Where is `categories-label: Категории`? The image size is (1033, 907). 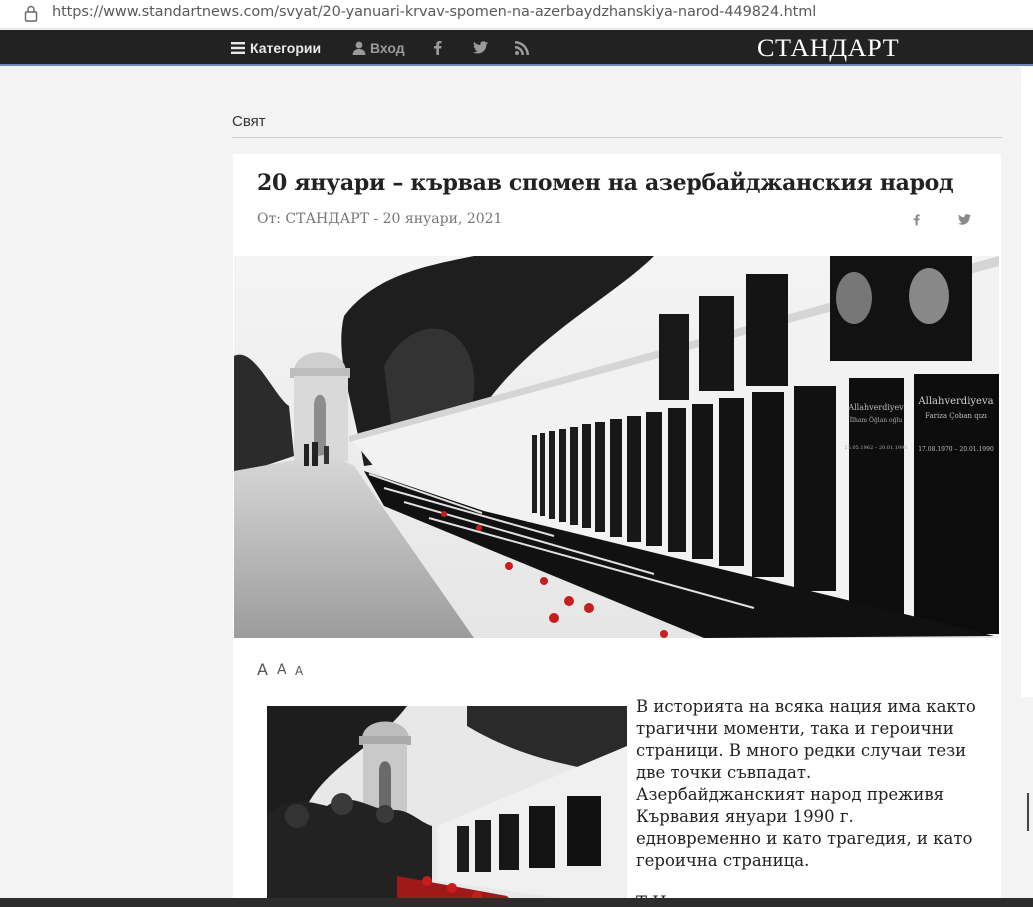
categories-label: Категории is located at coordinates (286, 48).